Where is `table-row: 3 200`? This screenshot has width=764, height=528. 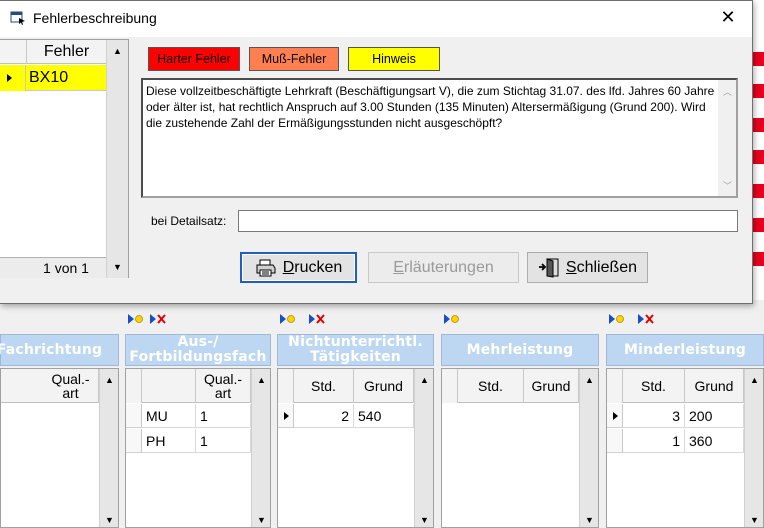 table-row: 3 200 is located at coordinates (675, 416).